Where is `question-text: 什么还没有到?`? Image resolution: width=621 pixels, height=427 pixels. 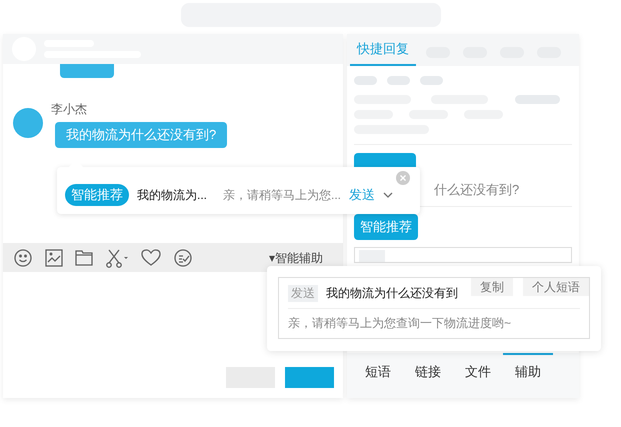 question-text: 什么还没有到? is located at coordinates (477, 190).